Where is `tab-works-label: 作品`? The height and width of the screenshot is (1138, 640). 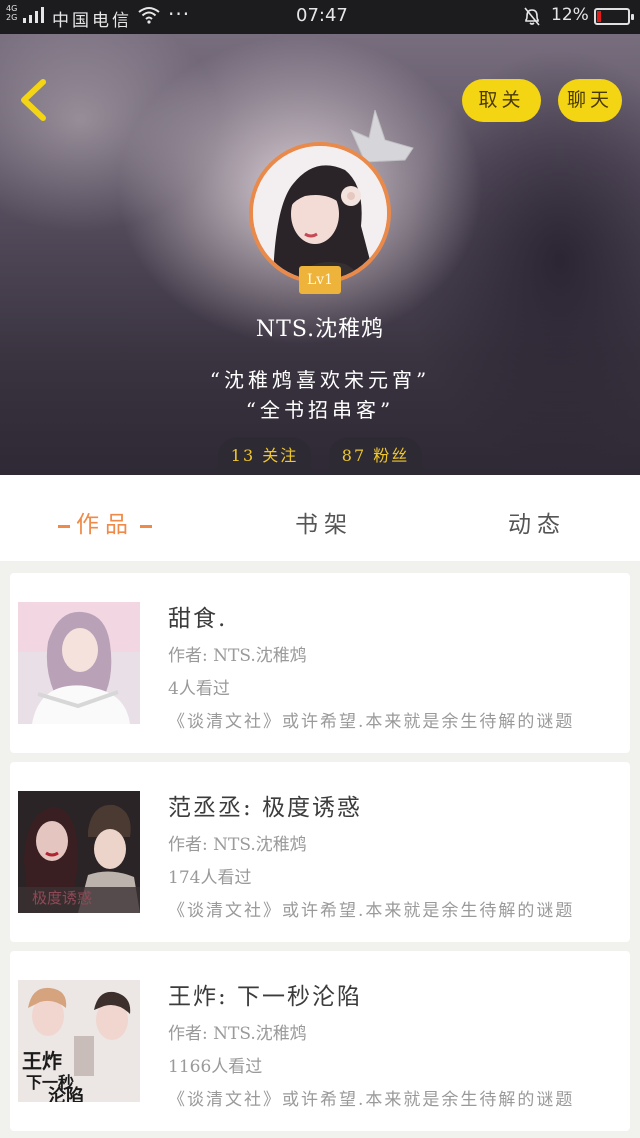 tab-works-label: 作品 is located at coordinates (105, 525).